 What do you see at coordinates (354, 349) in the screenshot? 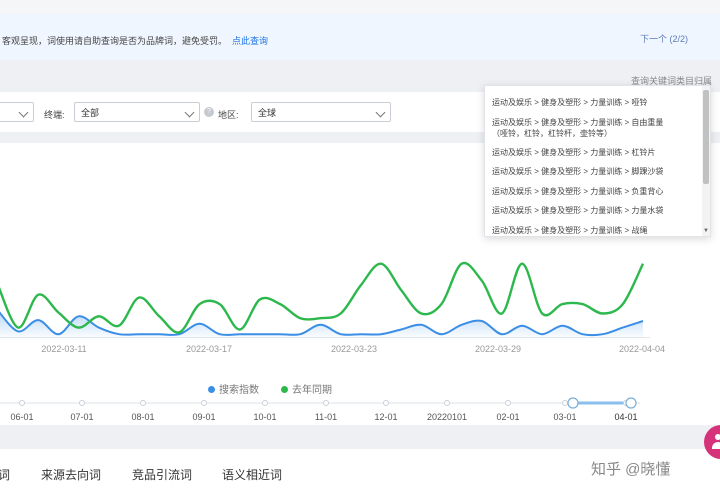
I see `x-tick-label: 2022-03-23` at bounding box center [354, 349].